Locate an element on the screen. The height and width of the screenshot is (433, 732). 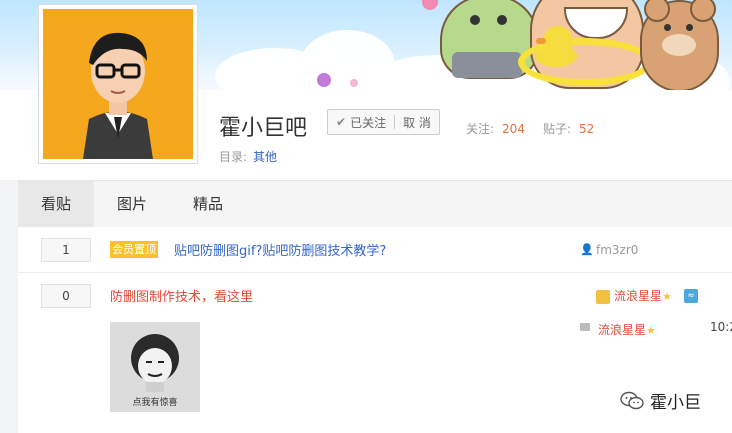
thread-author: 流浪星星★ is located at coordinates (634, 295).